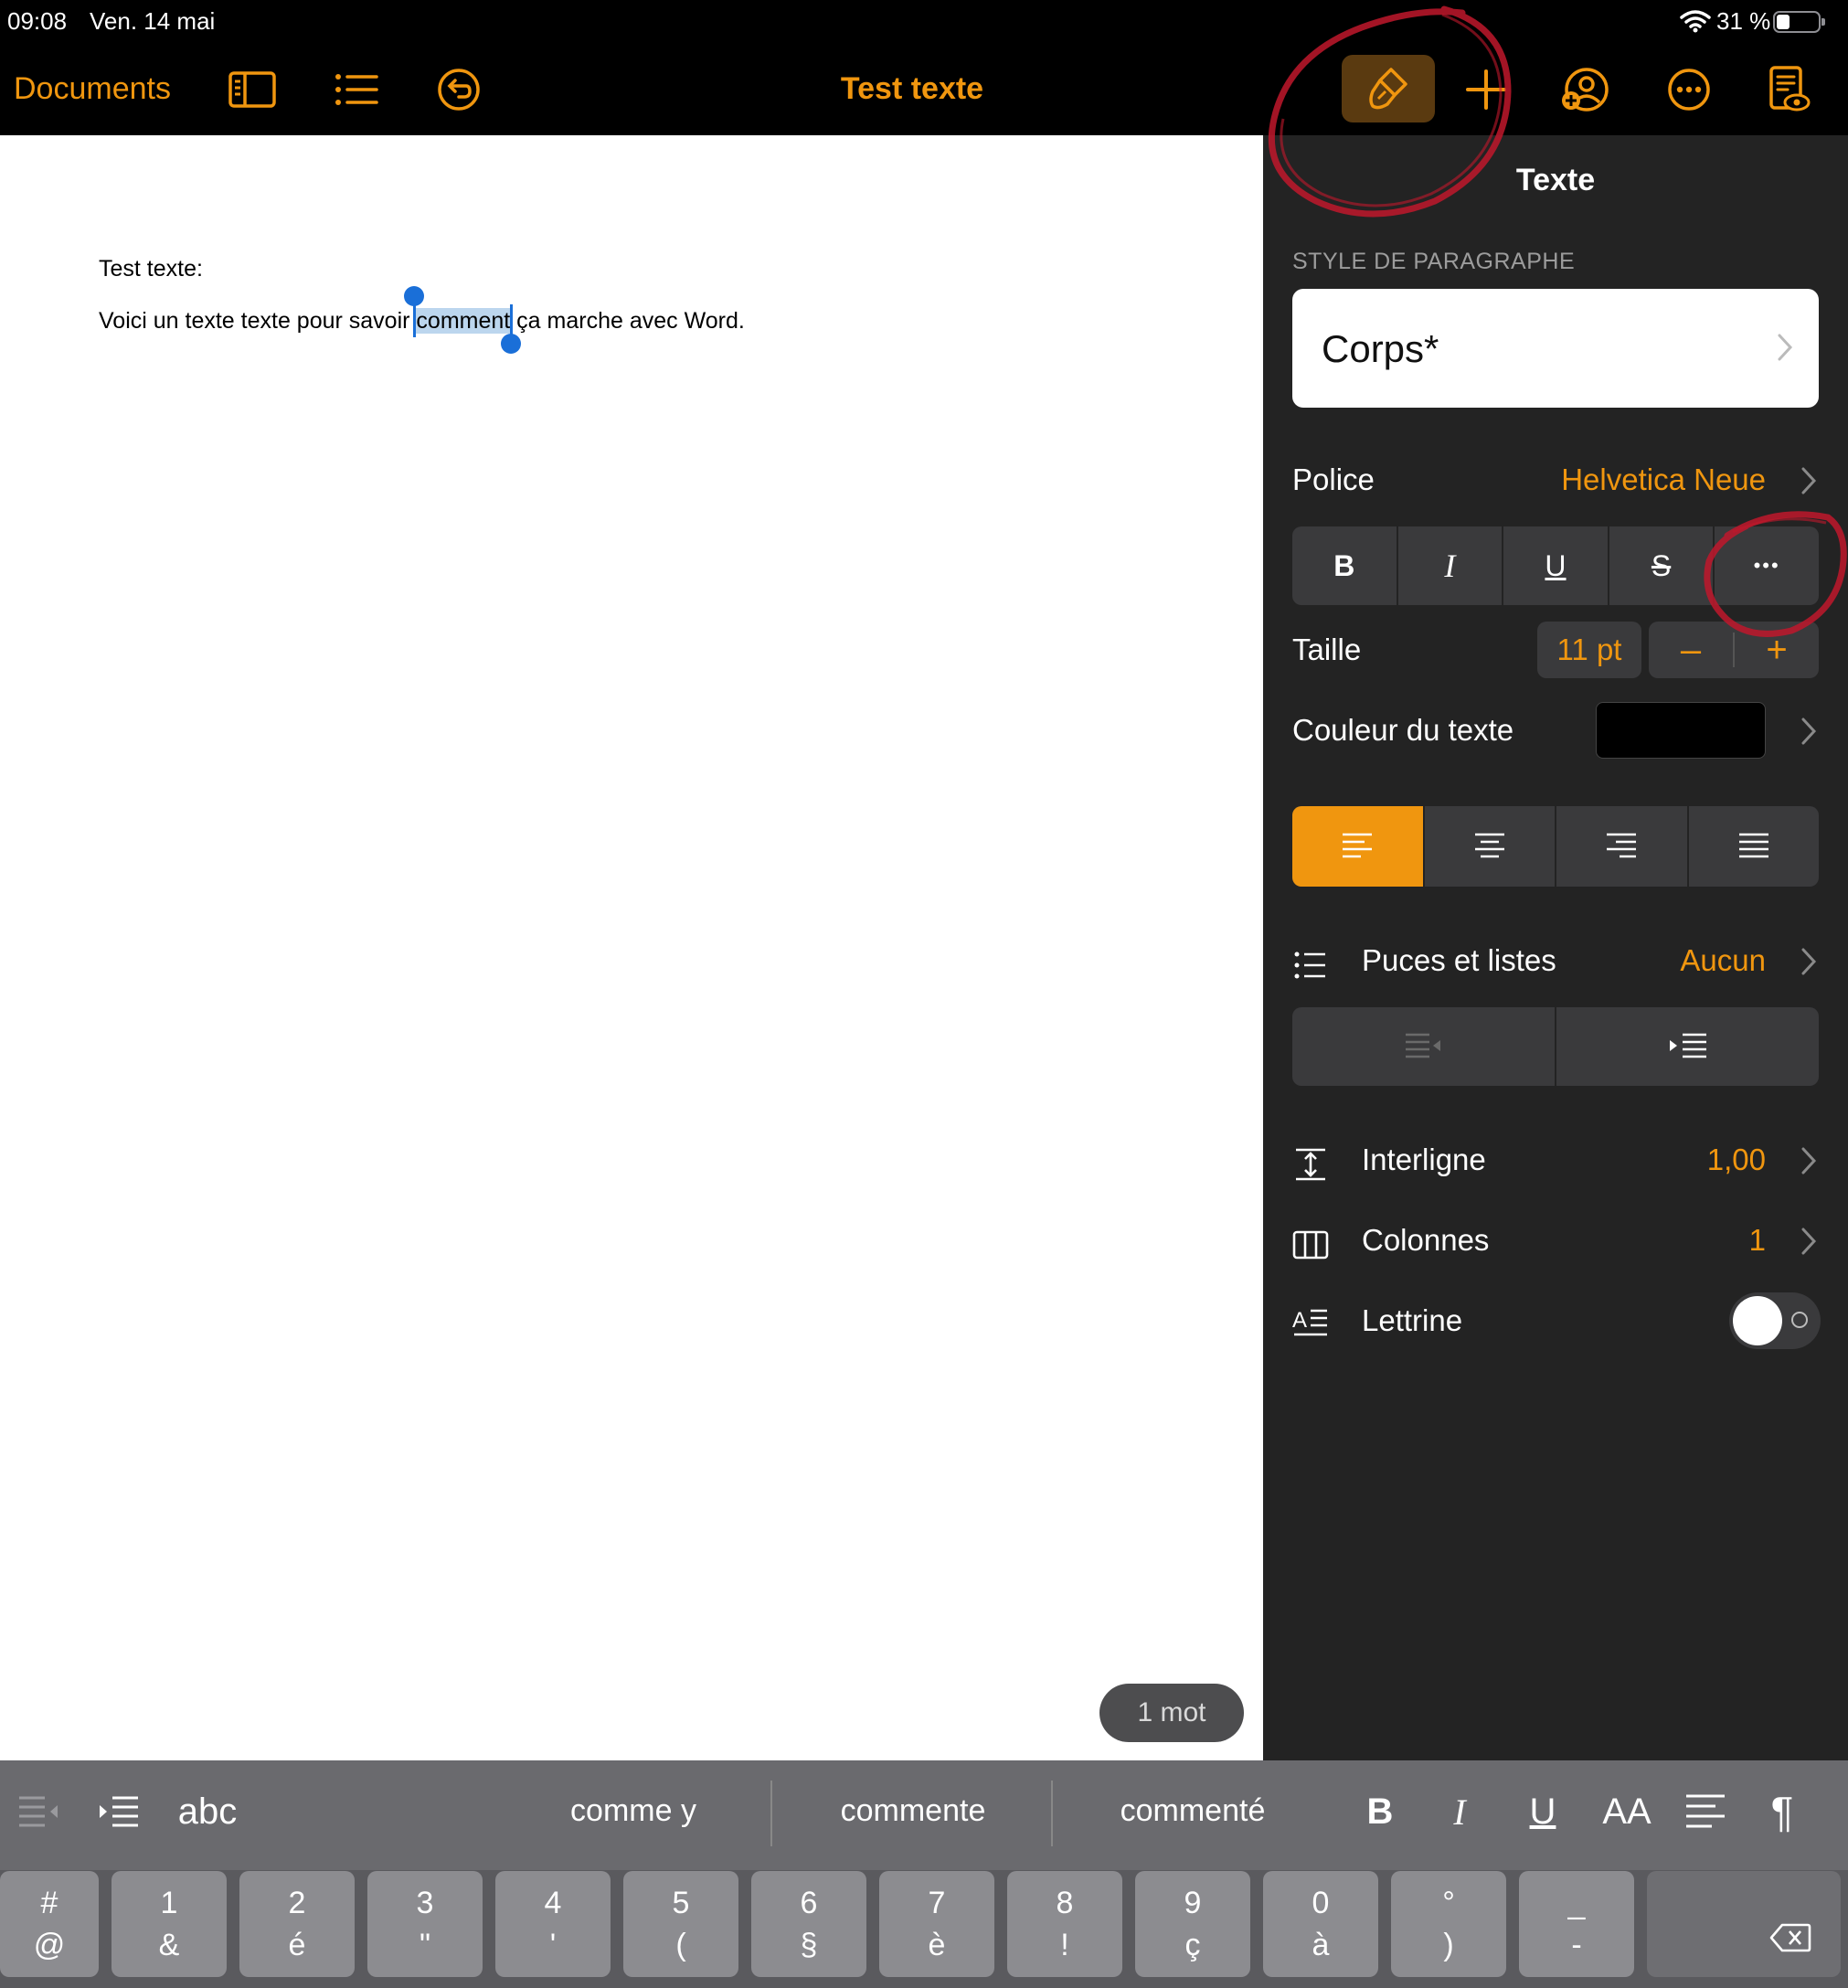 This screenshot has height=1988, width=1848. Describe the element at coordinates (1695, 21) in the screenshot. I see `wifi-icon` at that location.